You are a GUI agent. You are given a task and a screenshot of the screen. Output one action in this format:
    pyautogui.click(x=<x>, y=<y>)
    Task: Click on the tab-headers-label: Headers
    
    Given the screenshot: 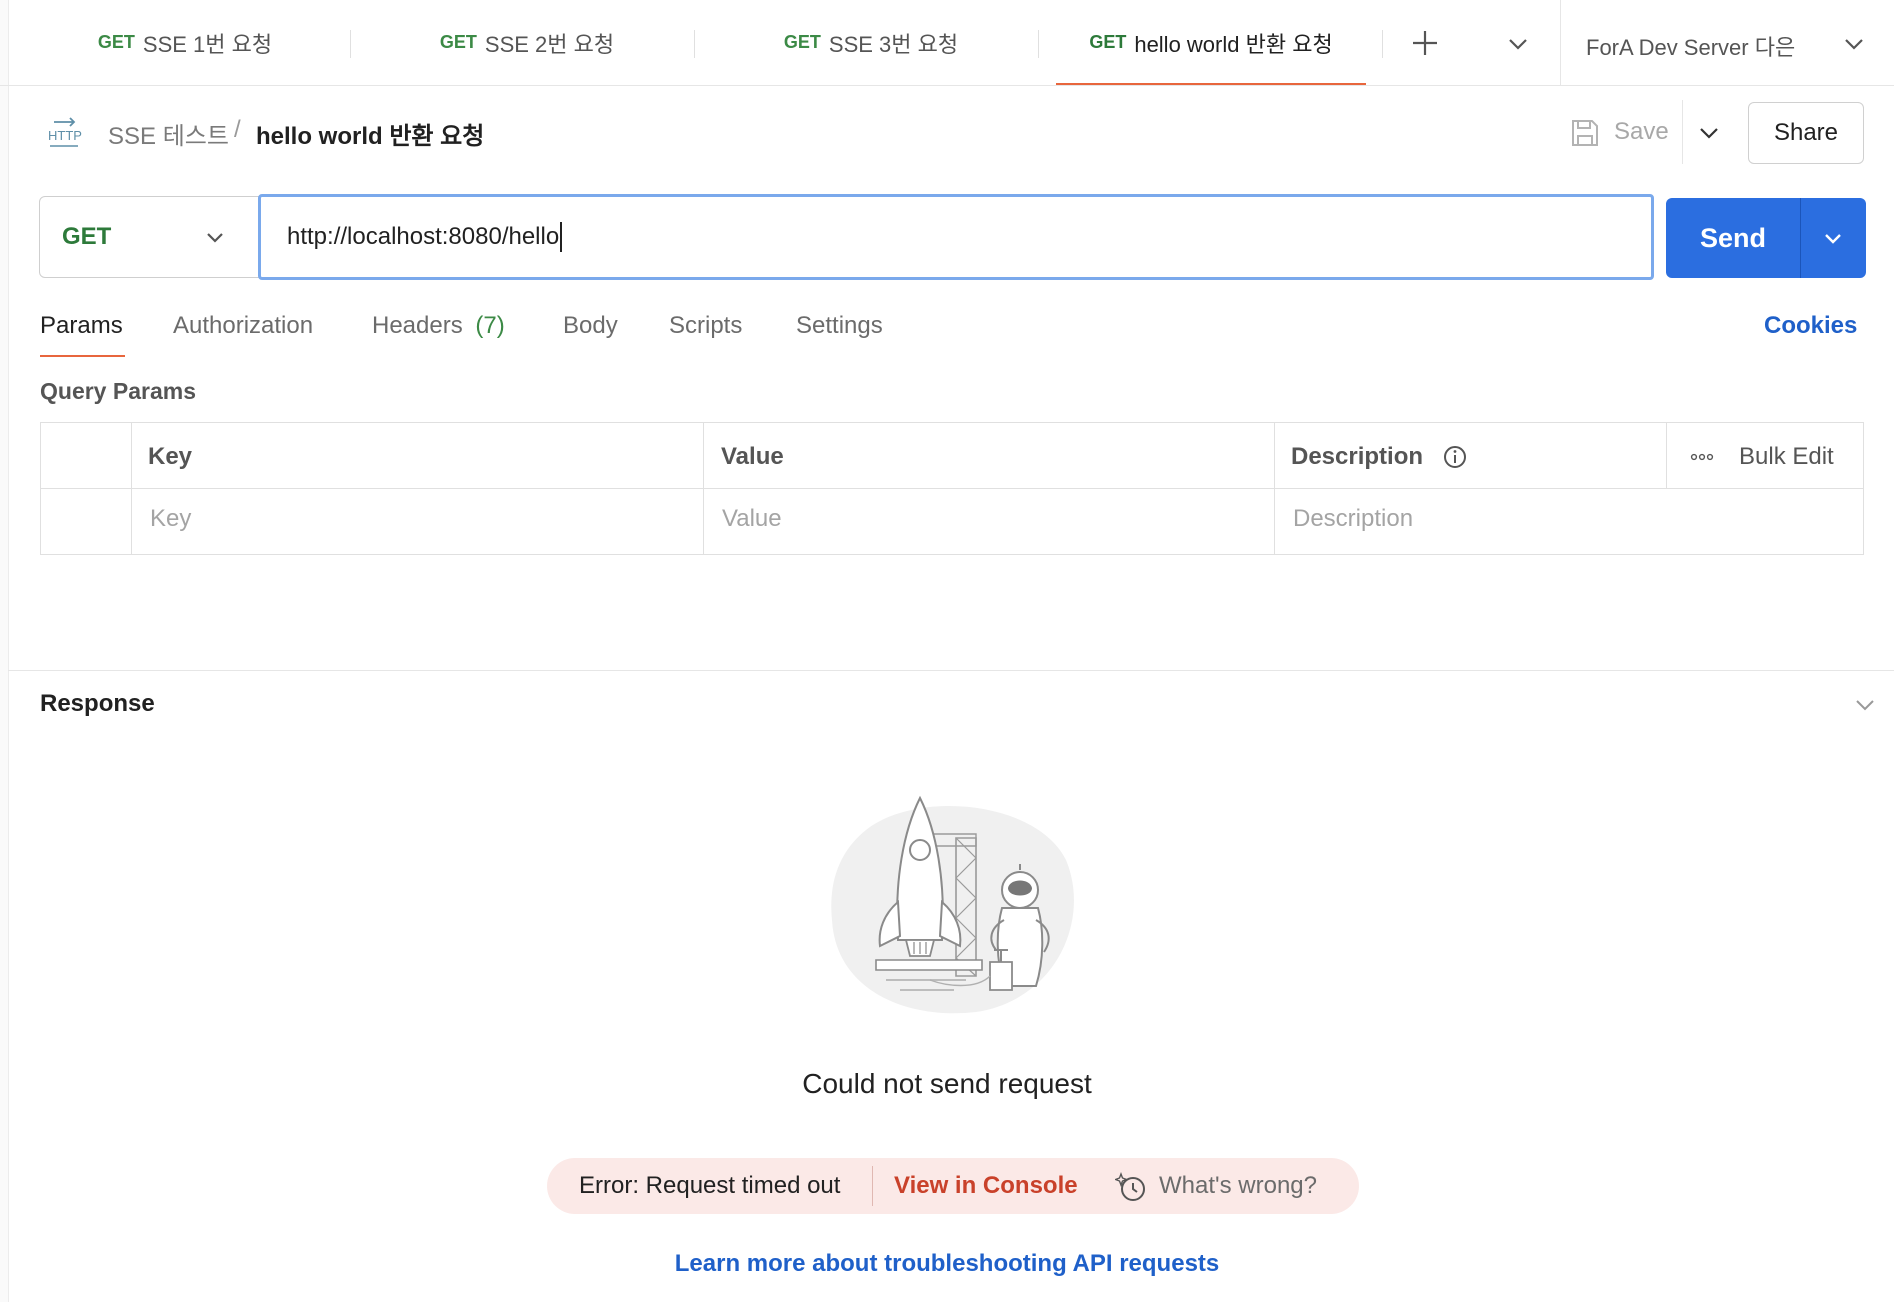 What is the action you would take?
    pyautogui.click(x=417, y=325)
    